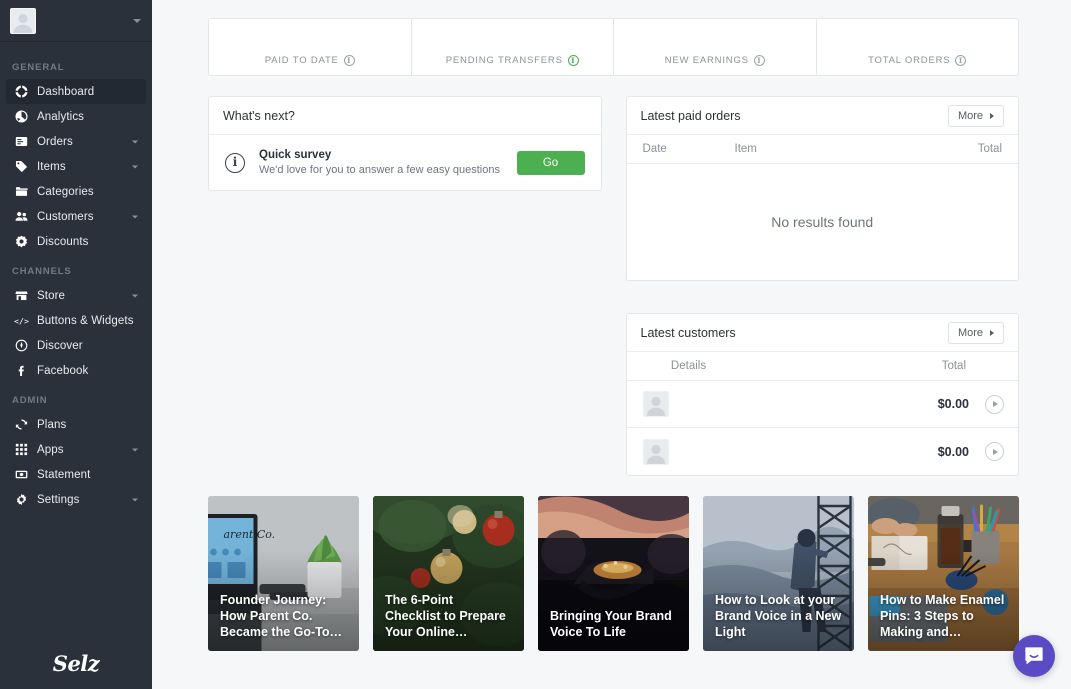  What do you see at coordinates (21, 424) in the screenshot?
I see `plans-icon` at bounding box center [21, 424].